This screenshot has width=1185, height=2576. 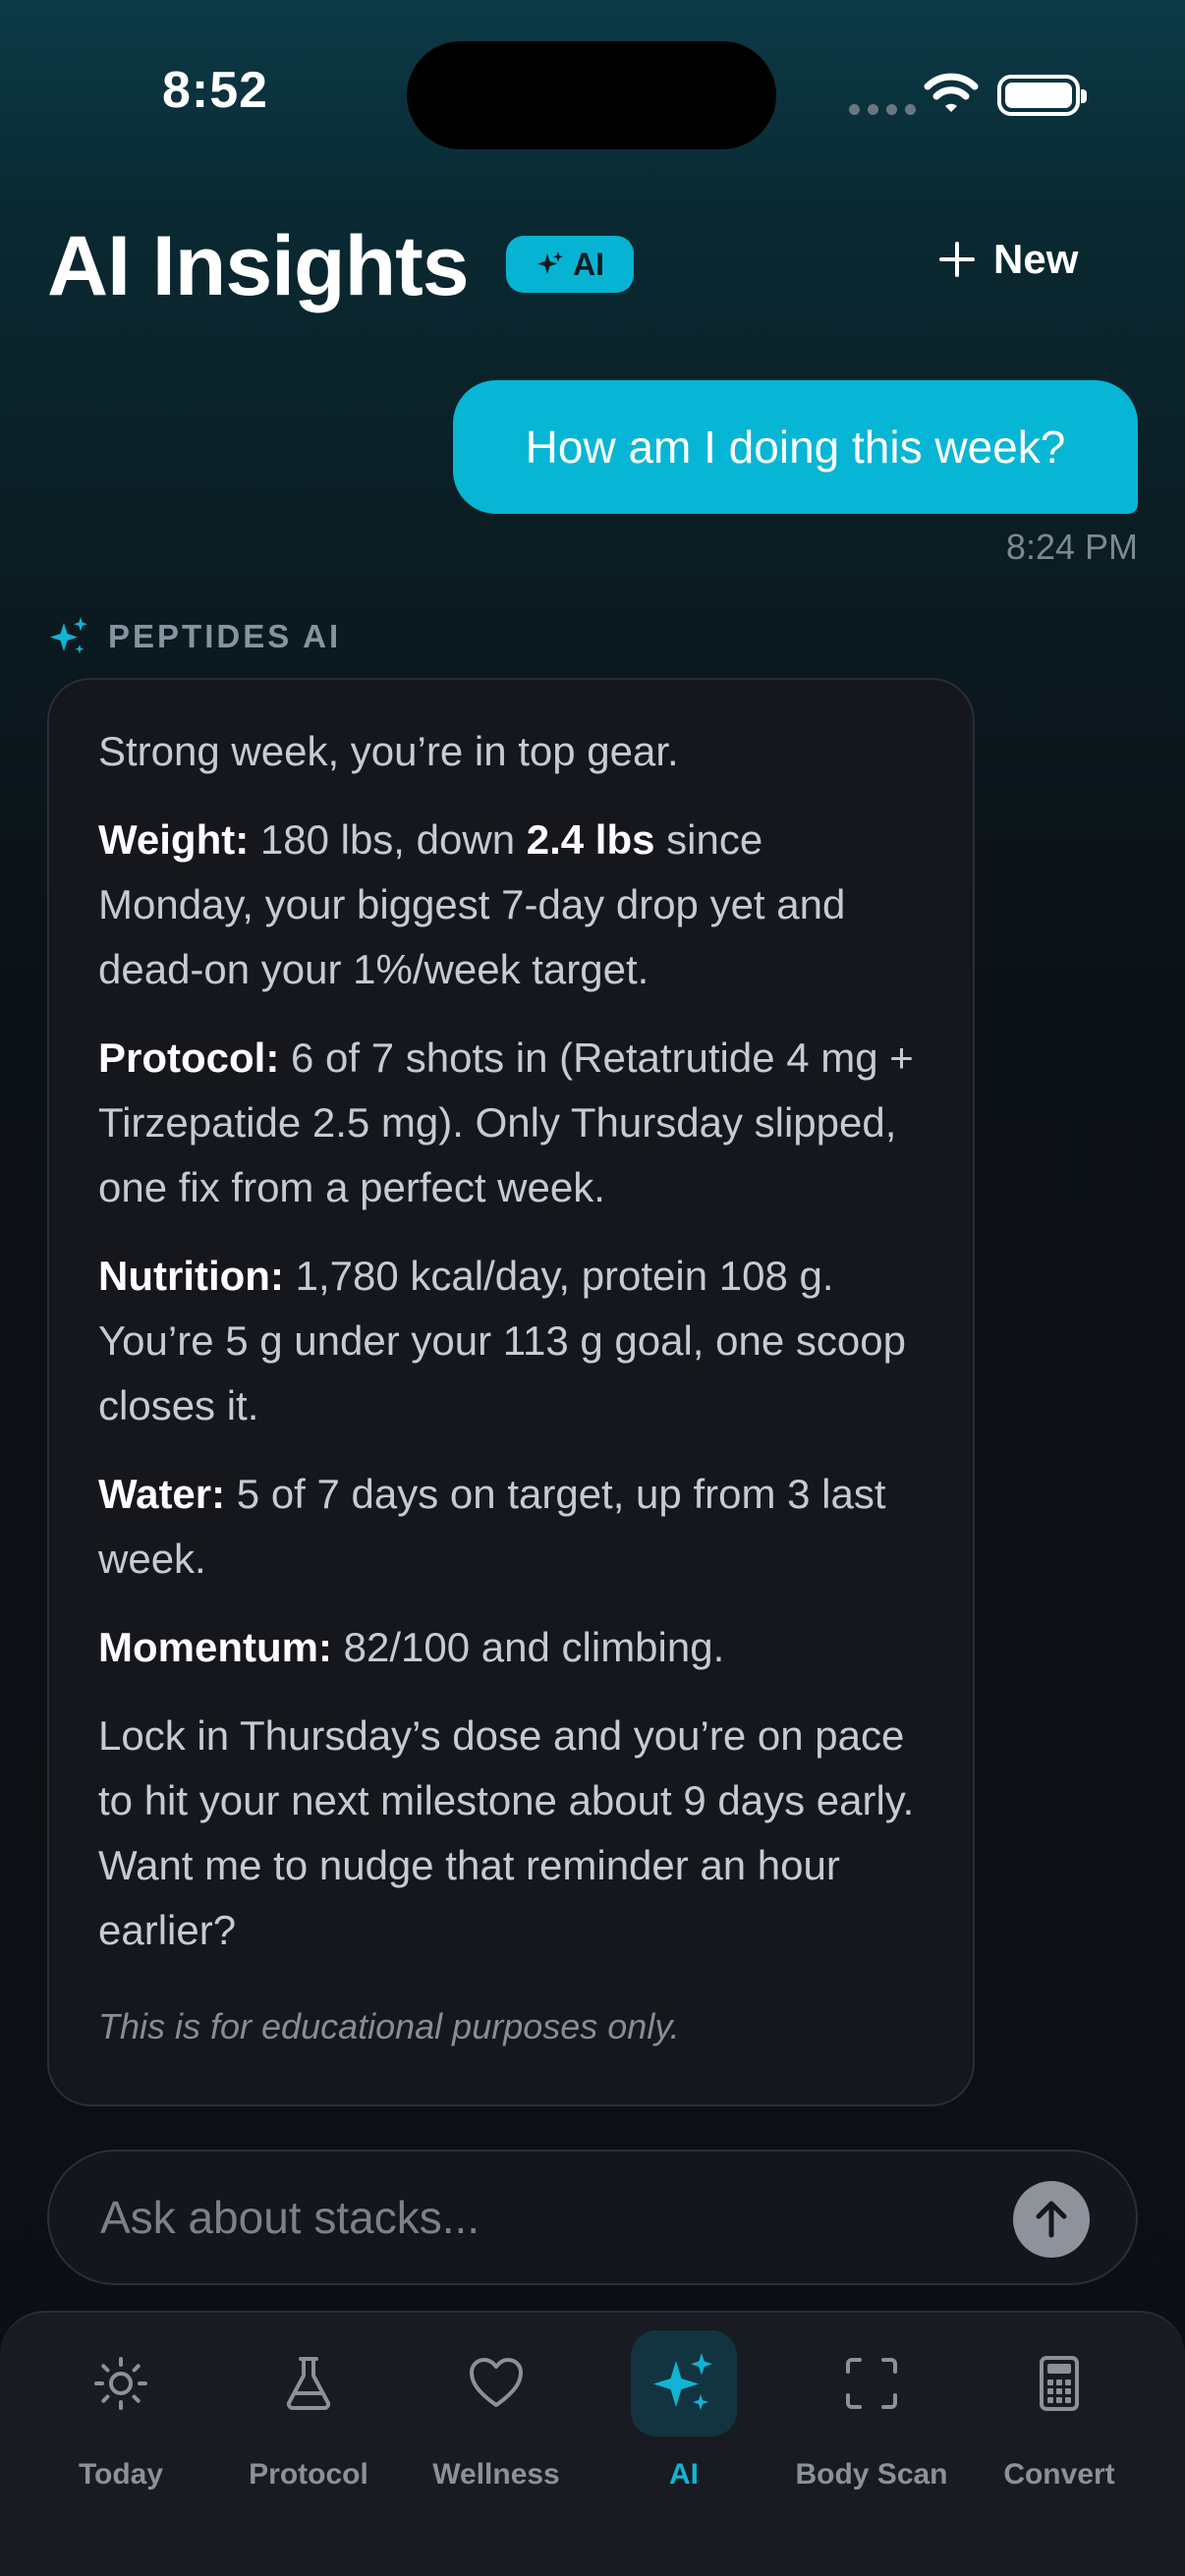 What do you see at coordinates (592, 95) in the screenshot?
I see `dynamic-island` at bounding box center [592, 95].